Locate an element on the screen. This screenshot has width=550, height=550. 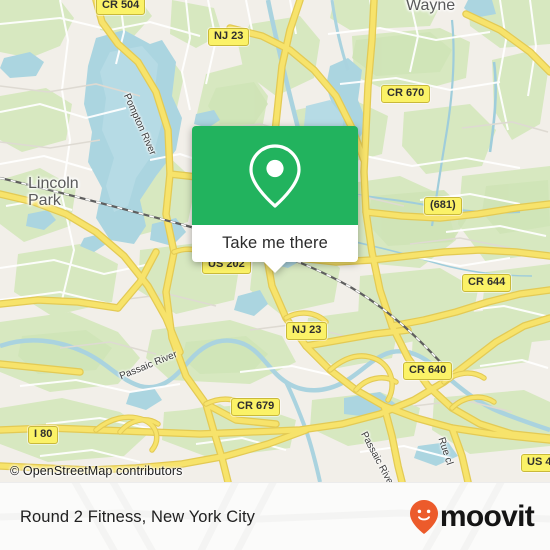
road-shield-nj-23-south: NJ 23 is located at coordinates (307, 331).